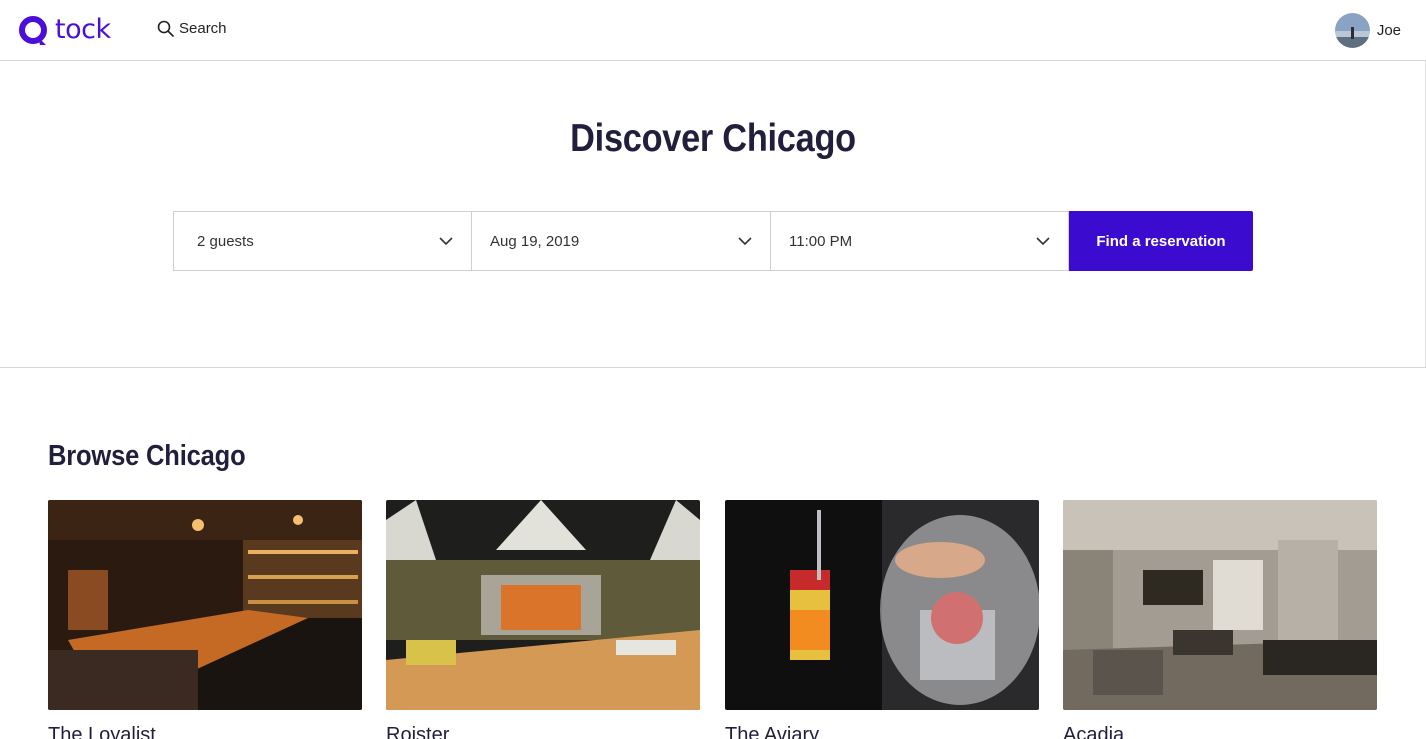  Describe the element at coordinates (1161, 241) in the screenshot. I see `find-reservation-button: Find a reservation` at that location.